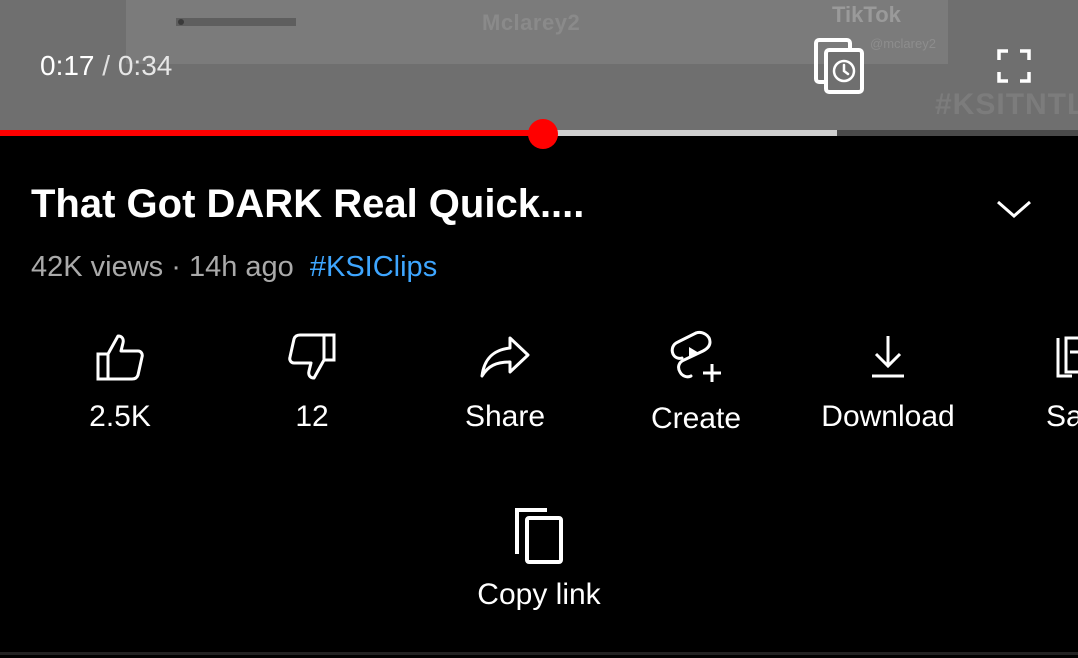 Image resolution: width=1078 pixels, height=658 pixels. Describe the element at coordinates (1050, 383) in the screenshot. I see `save-button: Sa` at that location.